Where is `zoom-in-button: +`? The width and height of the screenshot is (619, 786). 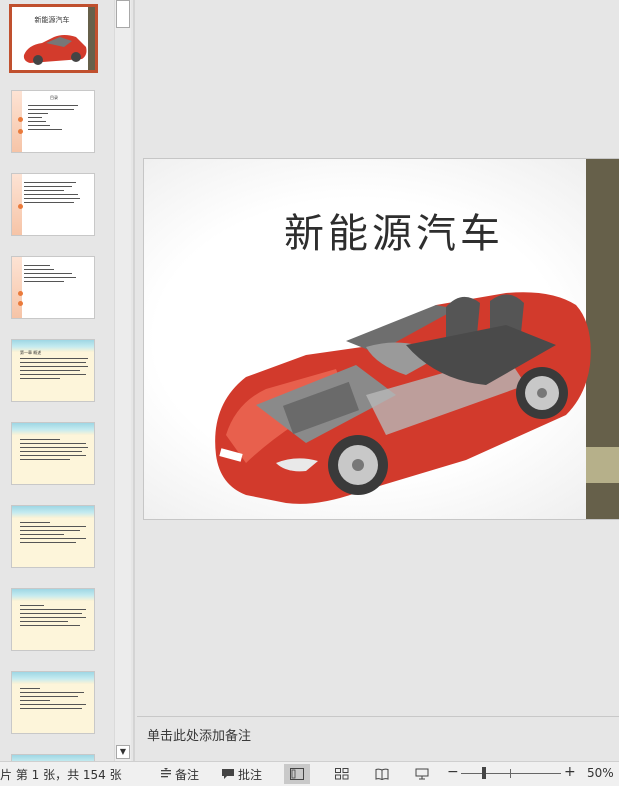 zoom-in-button: + is located at coordinates (570, 772).